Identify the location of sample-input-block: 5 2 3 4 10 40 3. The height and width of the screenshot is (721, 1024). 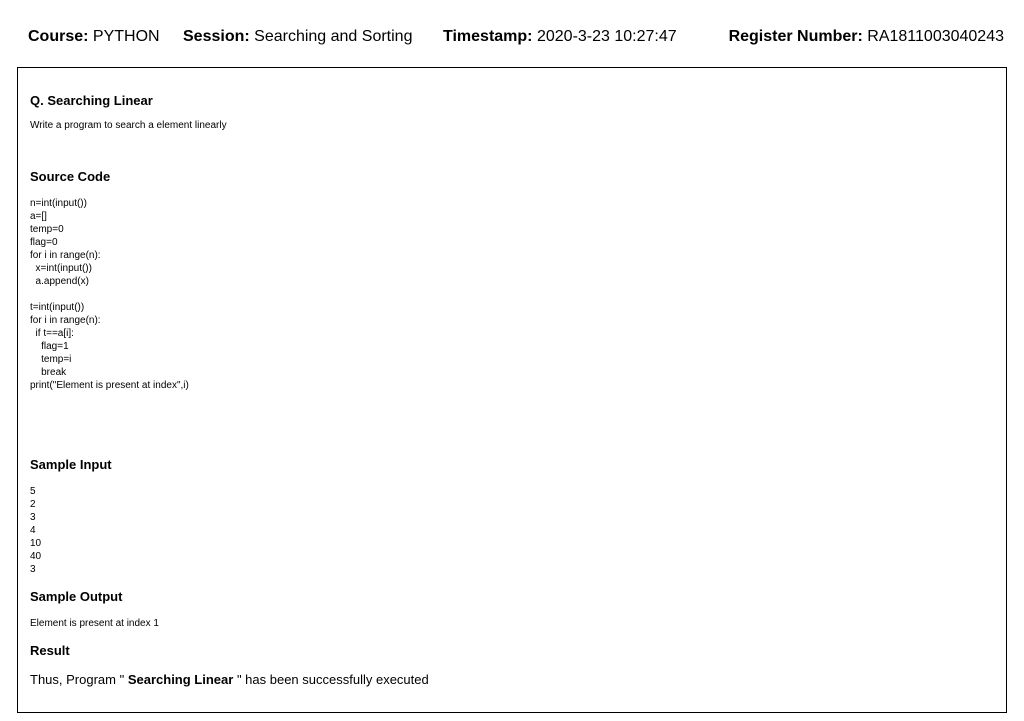
(35, 530).